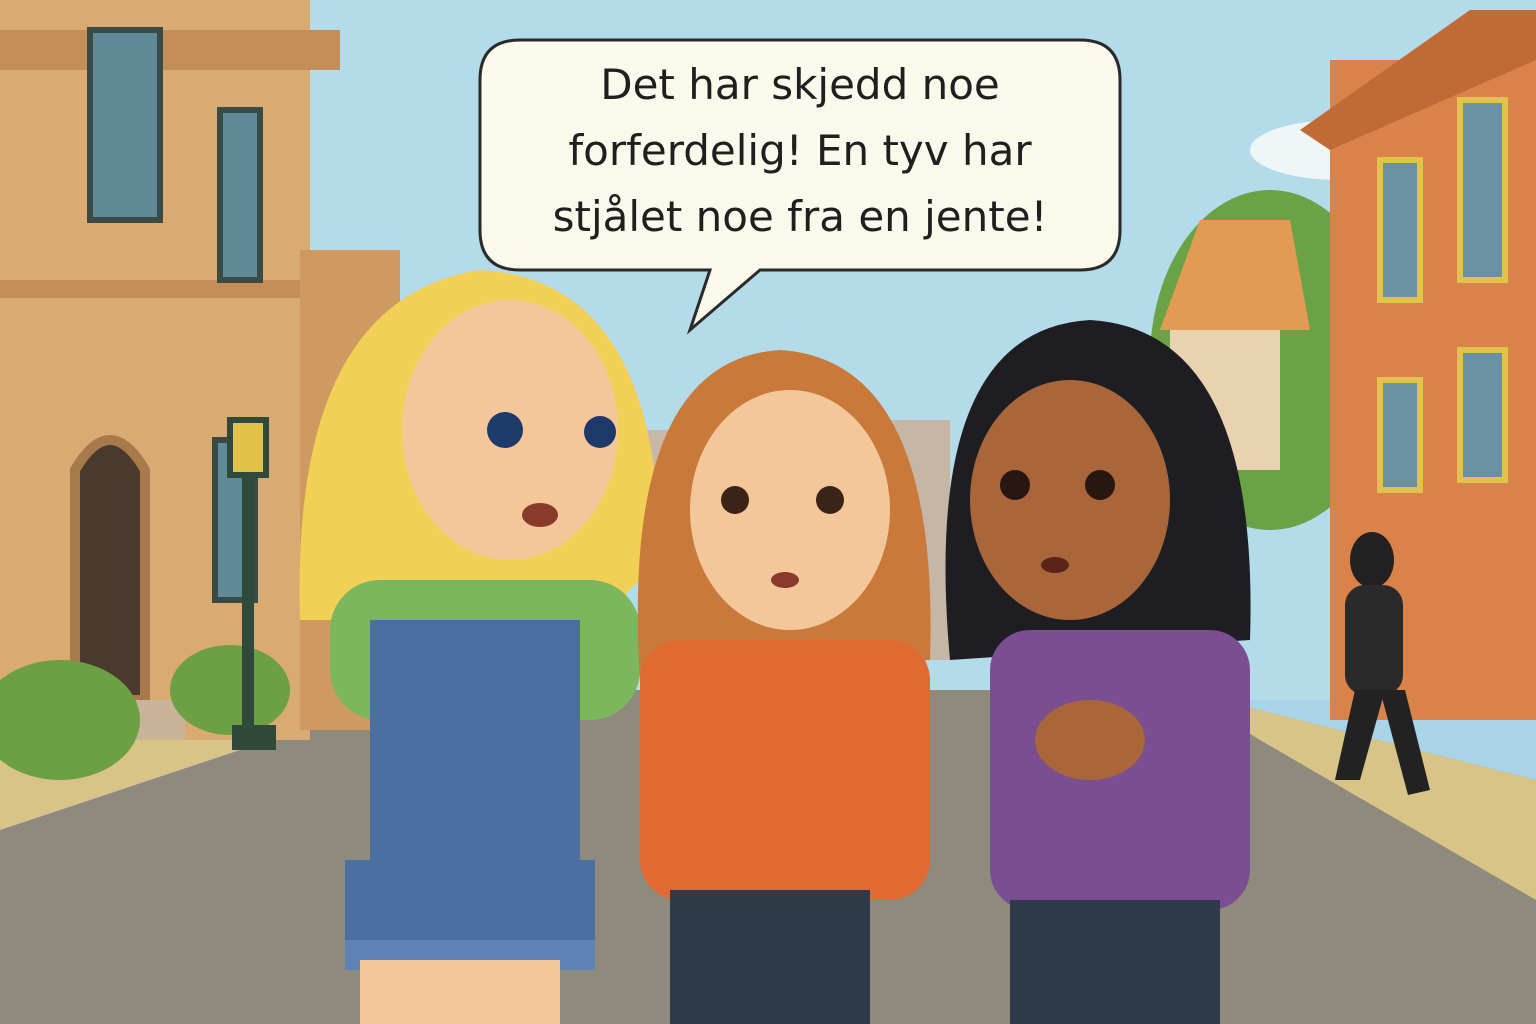  I want to click on speech-line-1: Det har skjedd noe, so click(800, 84).